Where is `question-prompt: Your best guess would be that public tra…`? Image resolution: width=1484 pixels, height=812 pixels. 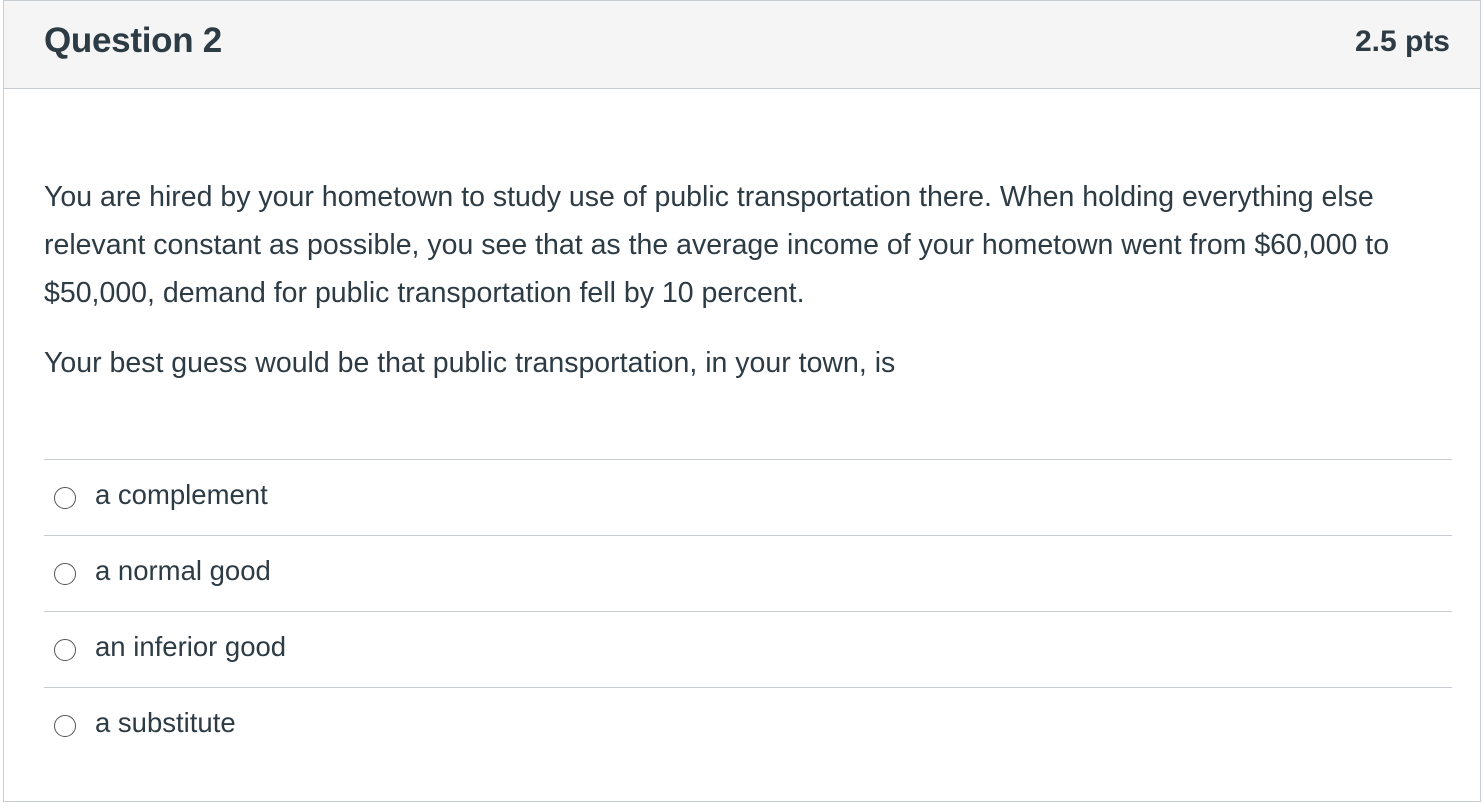 question-prompt: Your best guess would be that public tra… is located at coordinates (470, 363).